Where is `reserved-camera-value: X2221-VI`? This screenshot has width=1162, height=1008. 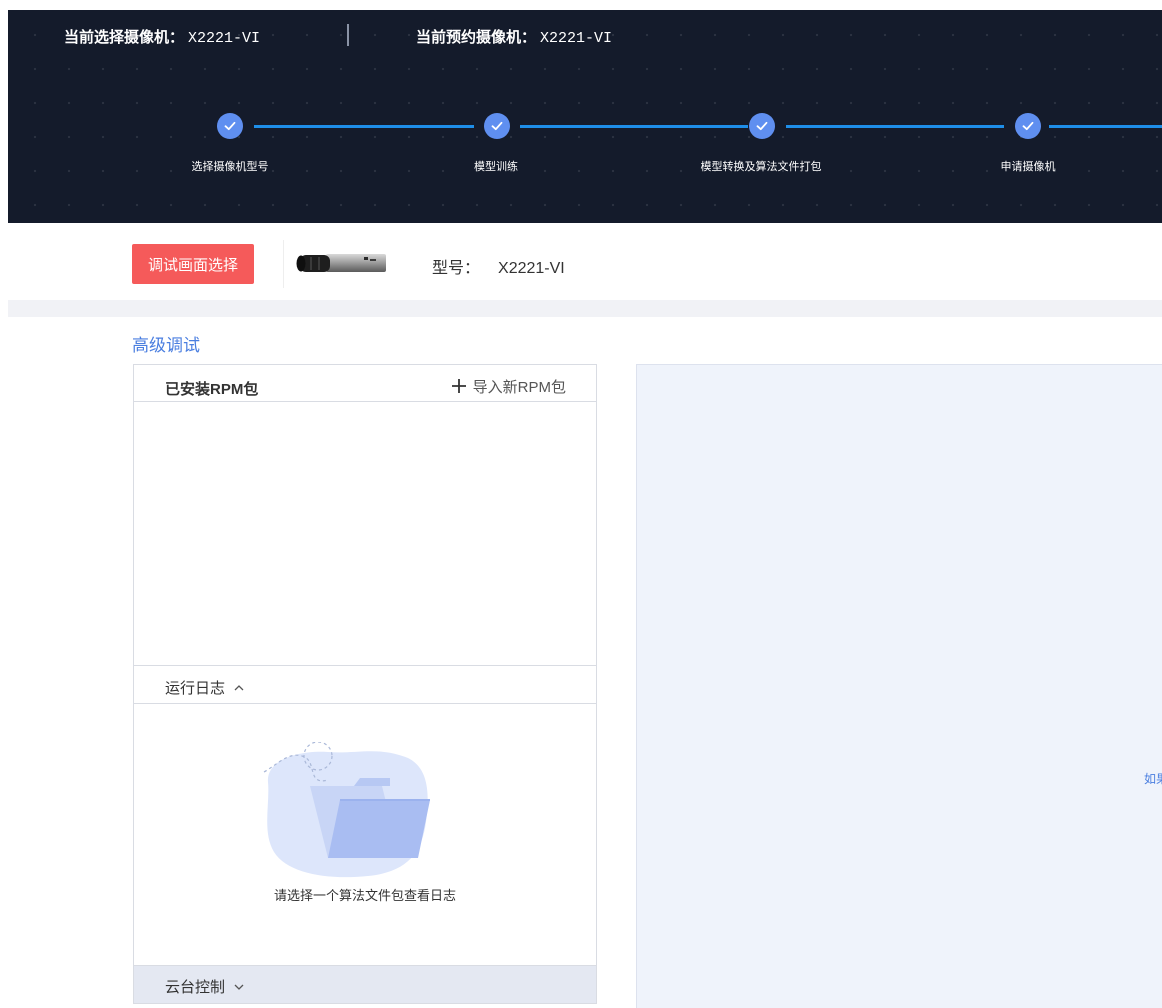 reserved-camera-value: X2221-VI is located at coordinates (576, 38).